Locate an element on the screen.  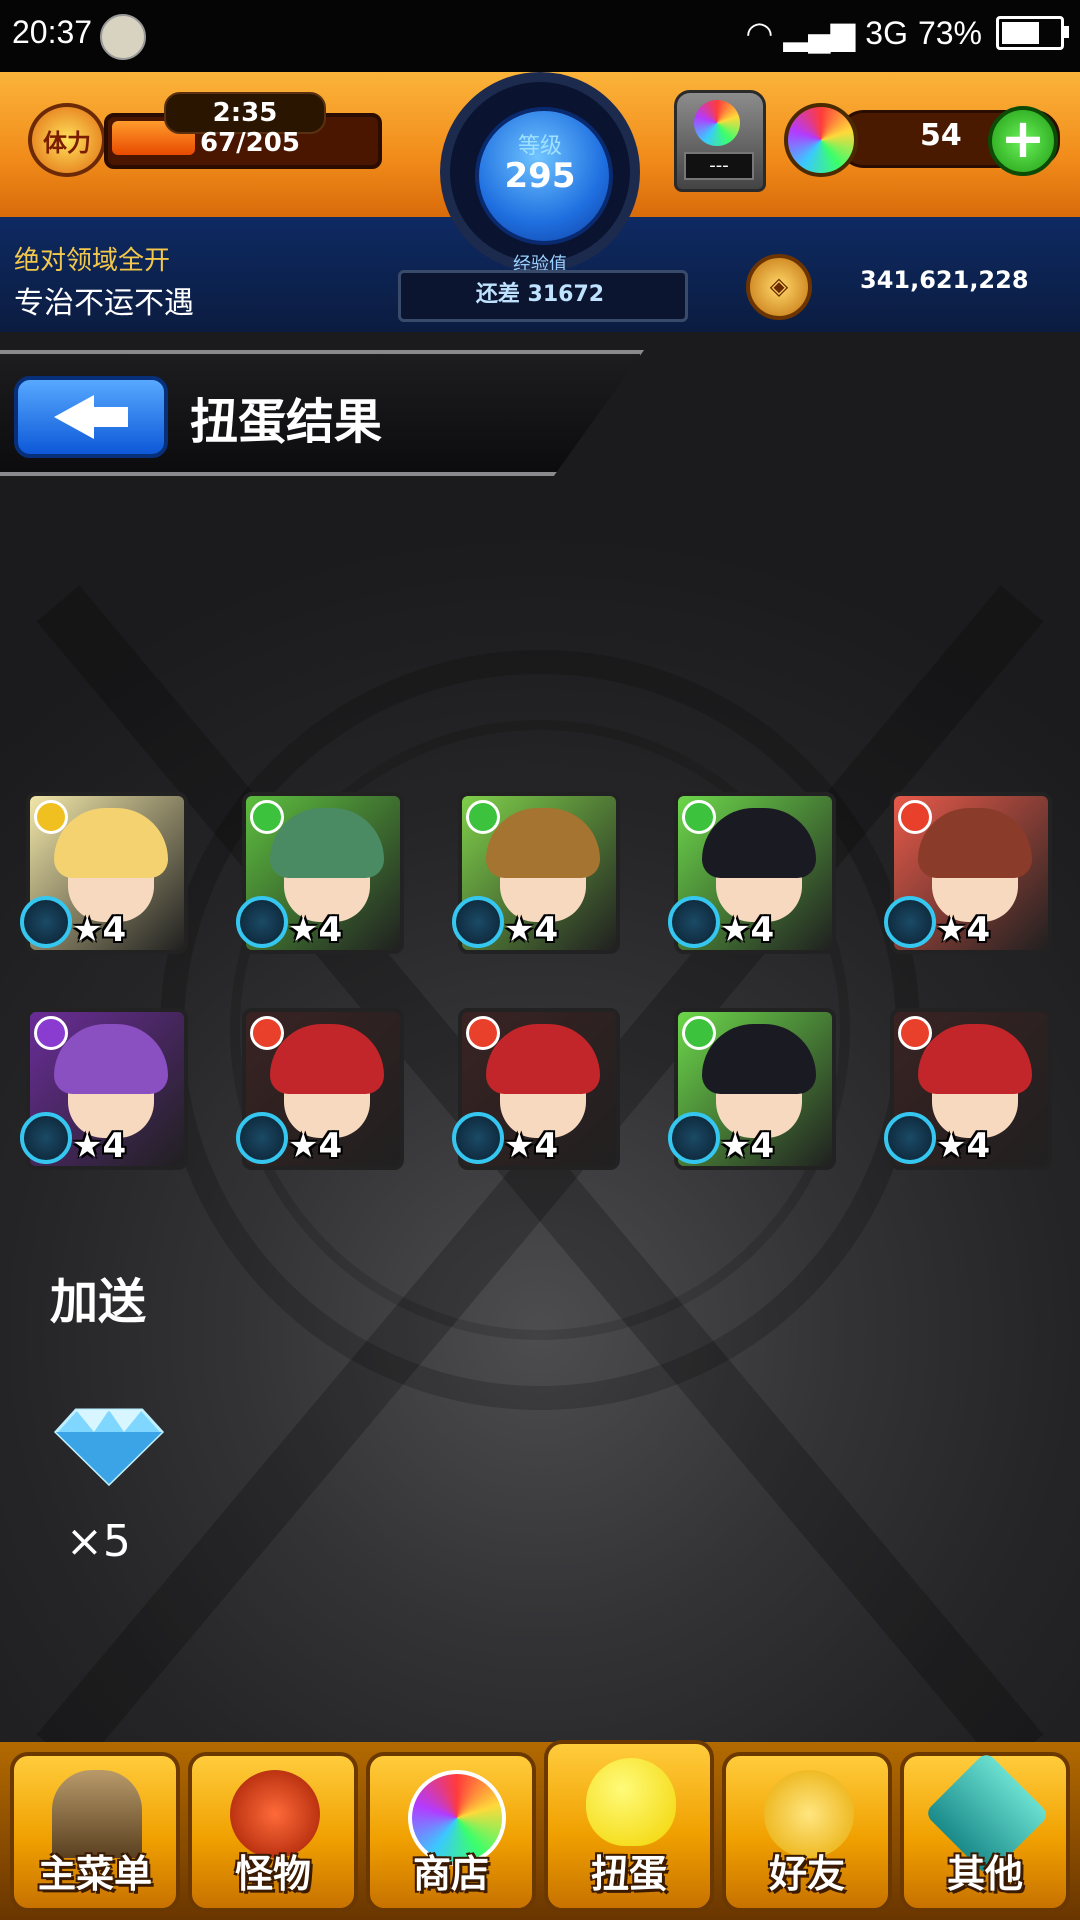
bonus-count: ×5 is located at coordinates (98, 1541).